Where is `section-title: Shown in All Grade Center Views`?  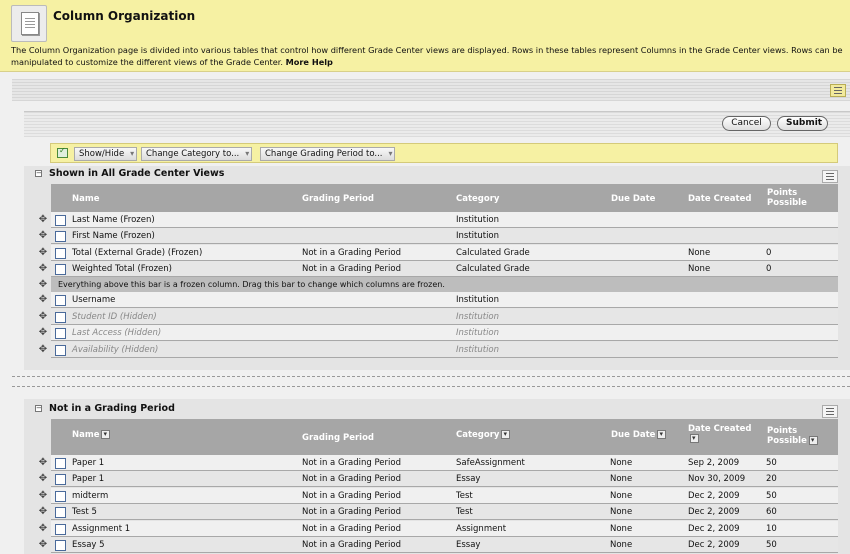 section-title: Shown in All Grade Center Views is located at coordinates (137, 173).